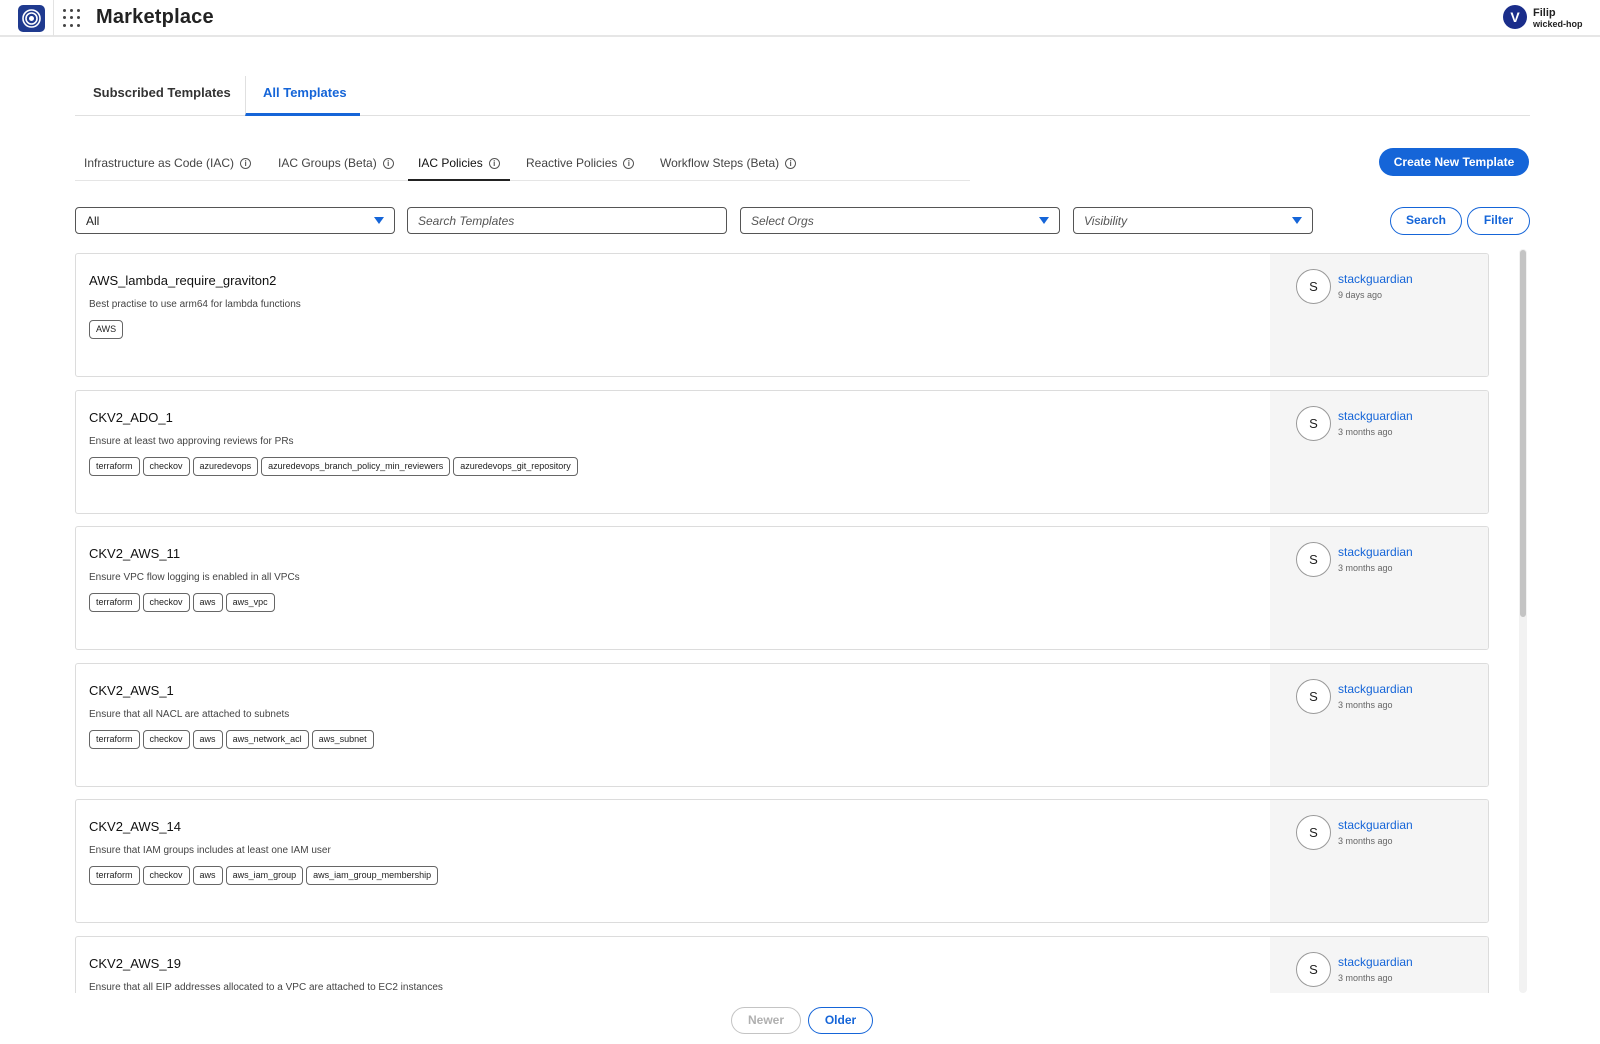 The image size is (1600, 1044). Describe the element at coordinates (1515, 17) in the screenshot. I see `avatar: V` at that location.